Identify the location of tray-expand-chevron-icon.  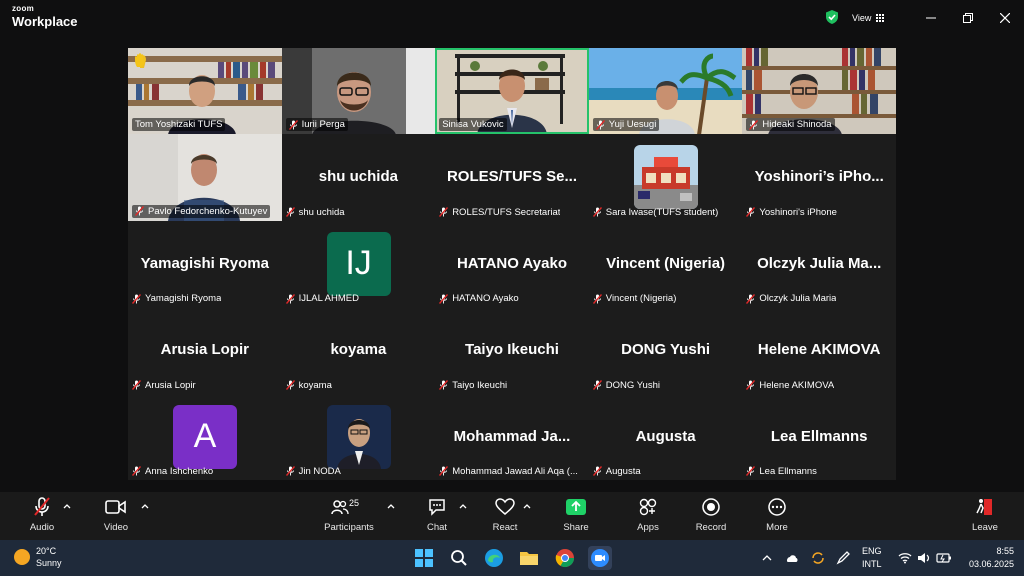
(767, 558).